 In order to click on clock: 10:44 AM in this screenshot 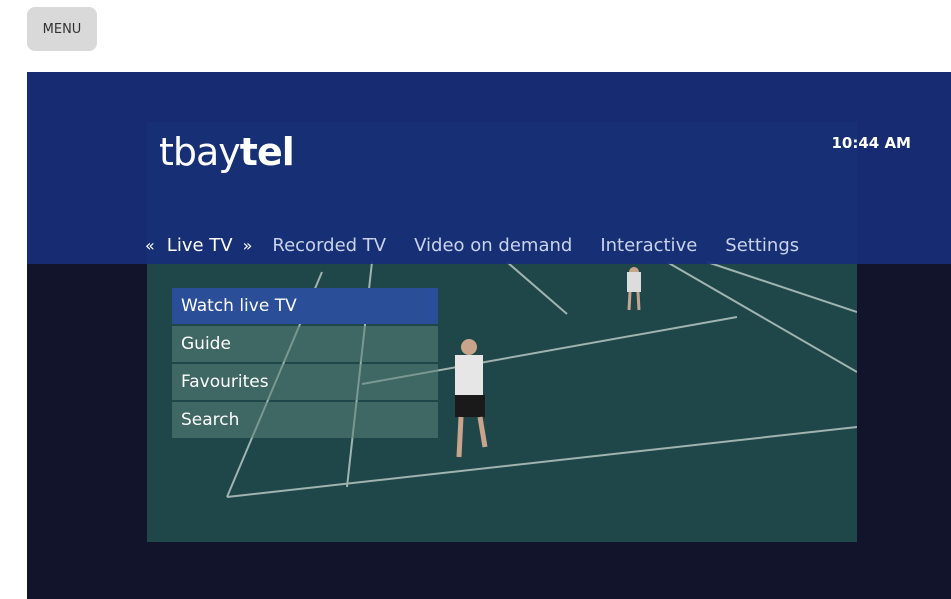, I will do `click(871, 143)`.